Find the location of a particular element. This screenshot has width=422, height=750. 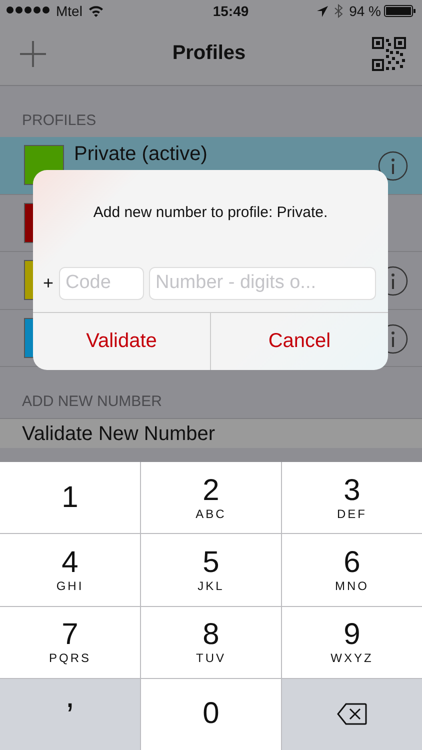

keypad-key: , is located at coordinates (70, 714).